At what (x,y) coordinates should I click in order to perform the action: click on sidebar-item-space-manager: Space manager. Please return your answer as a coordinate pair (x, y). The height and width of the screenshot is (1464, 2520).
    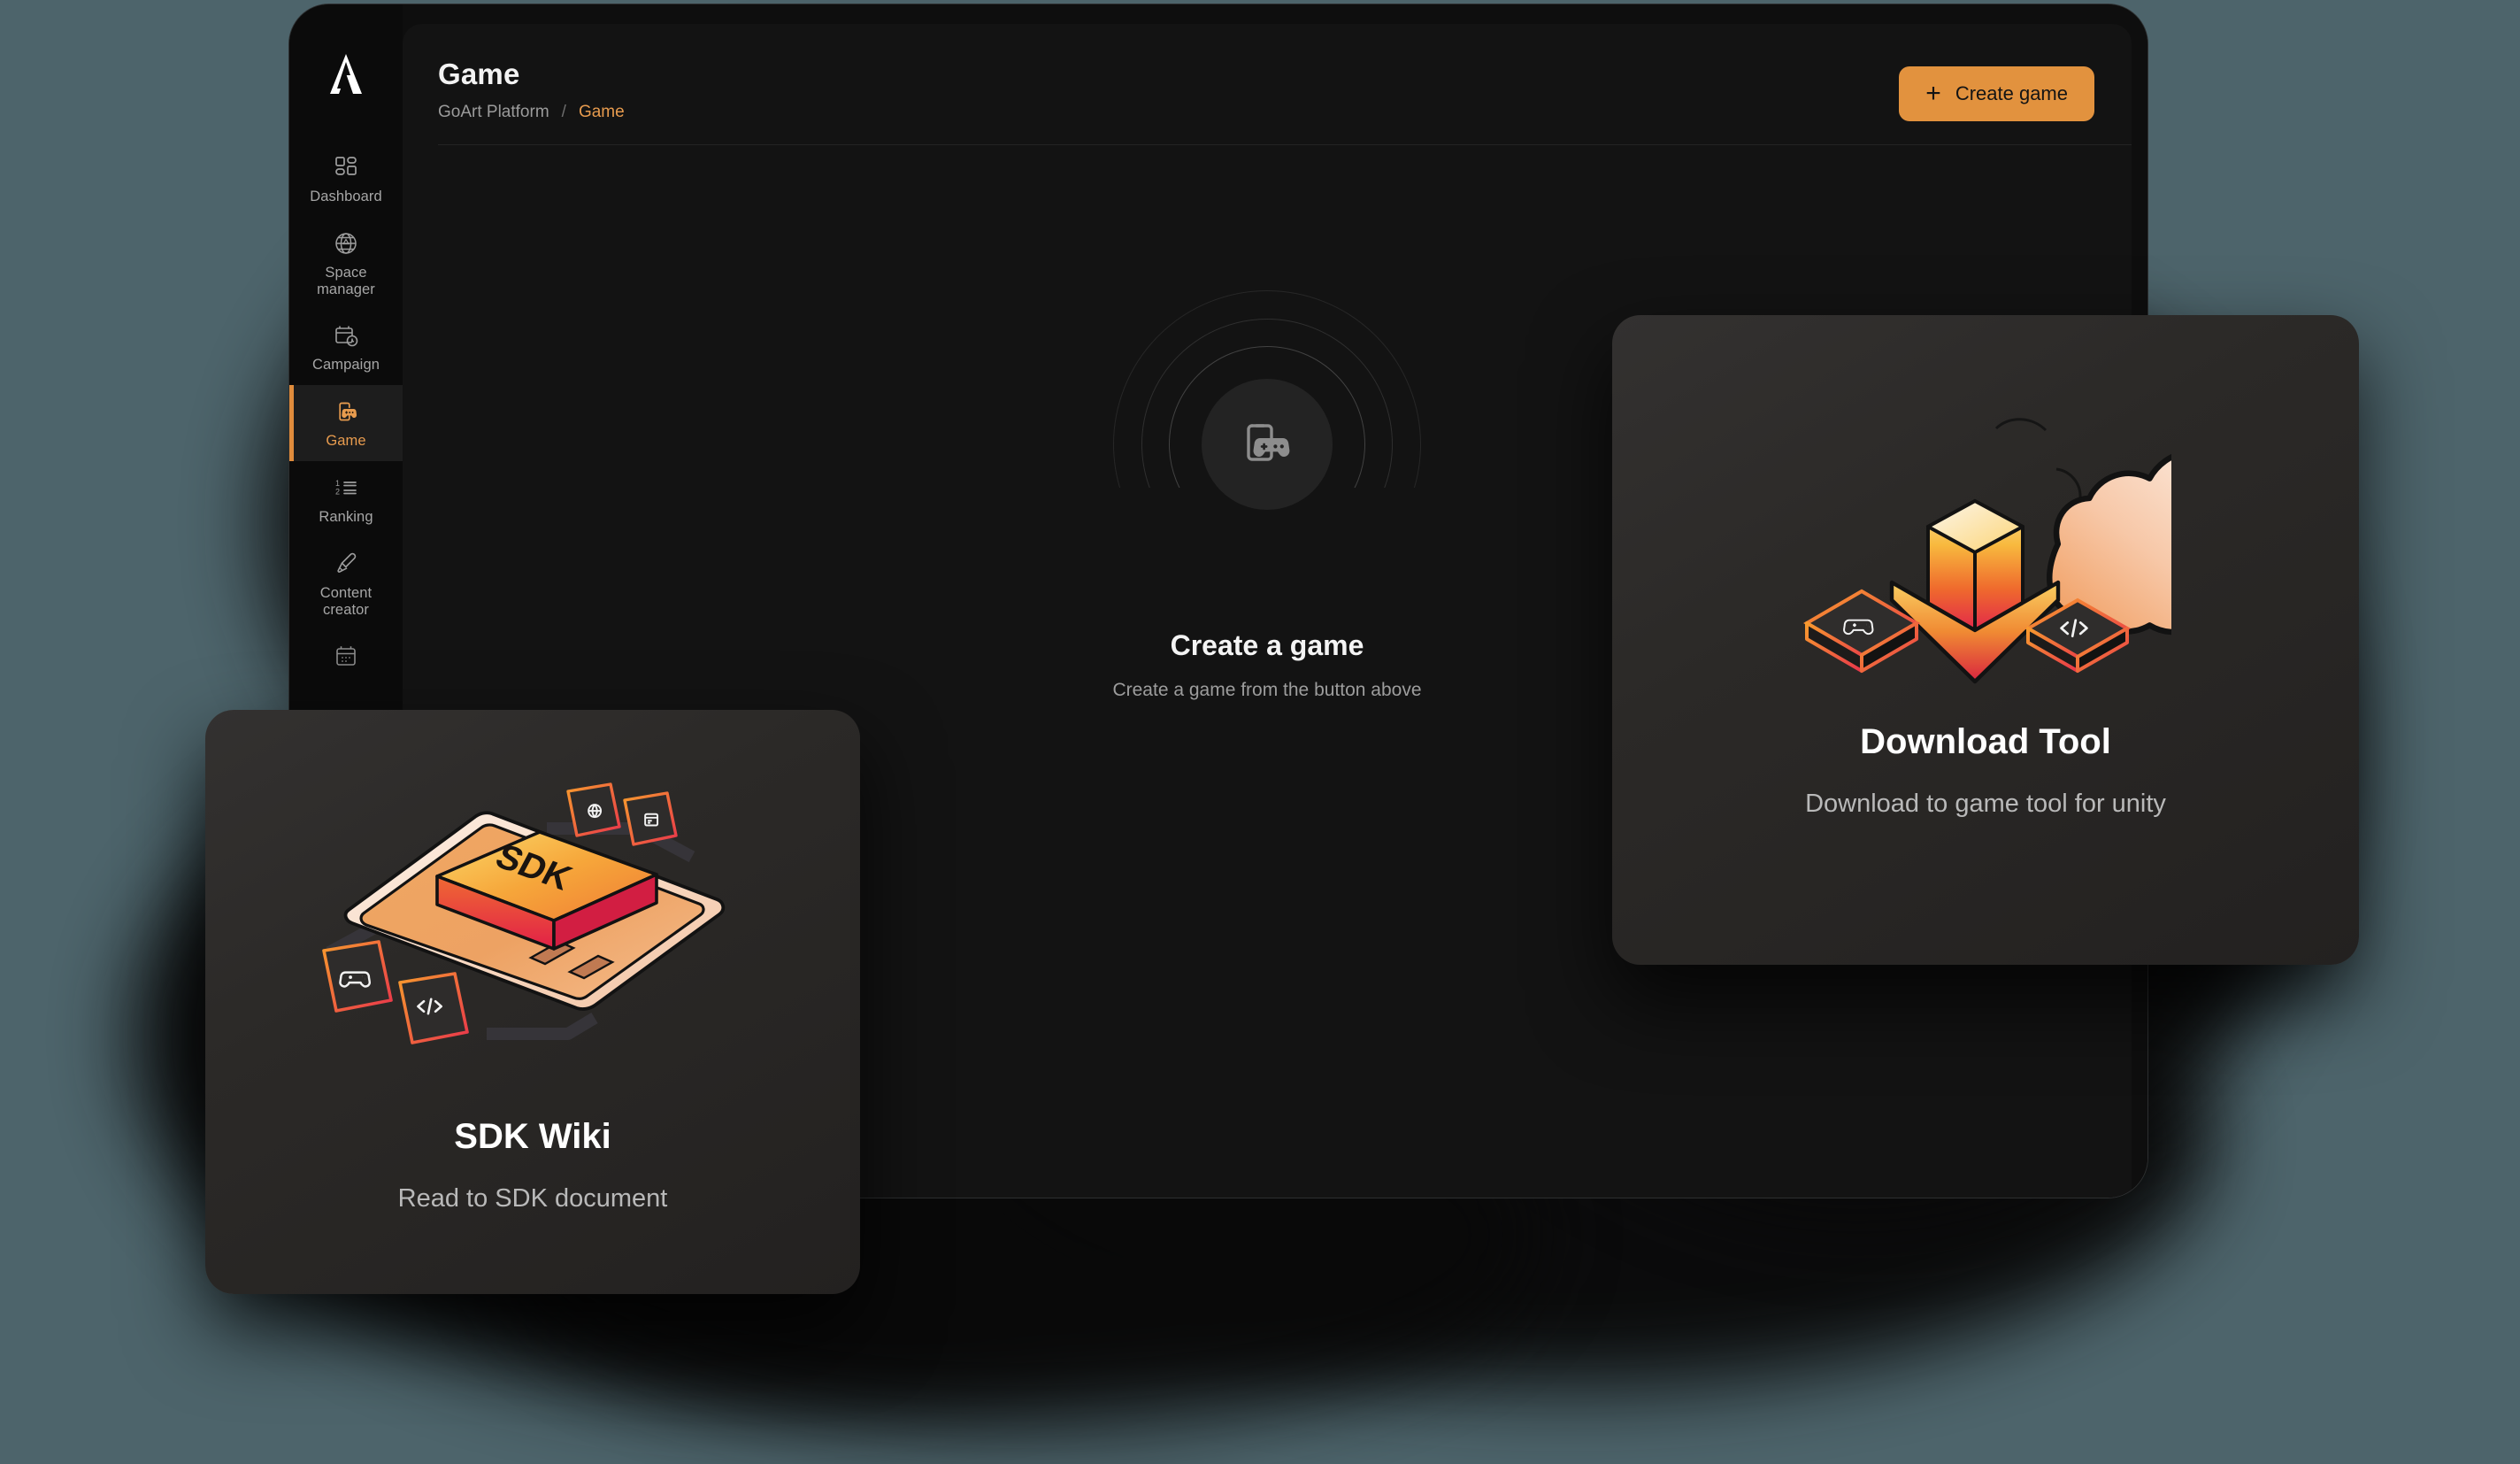
    Looking at the image, I should click on (346, 263).